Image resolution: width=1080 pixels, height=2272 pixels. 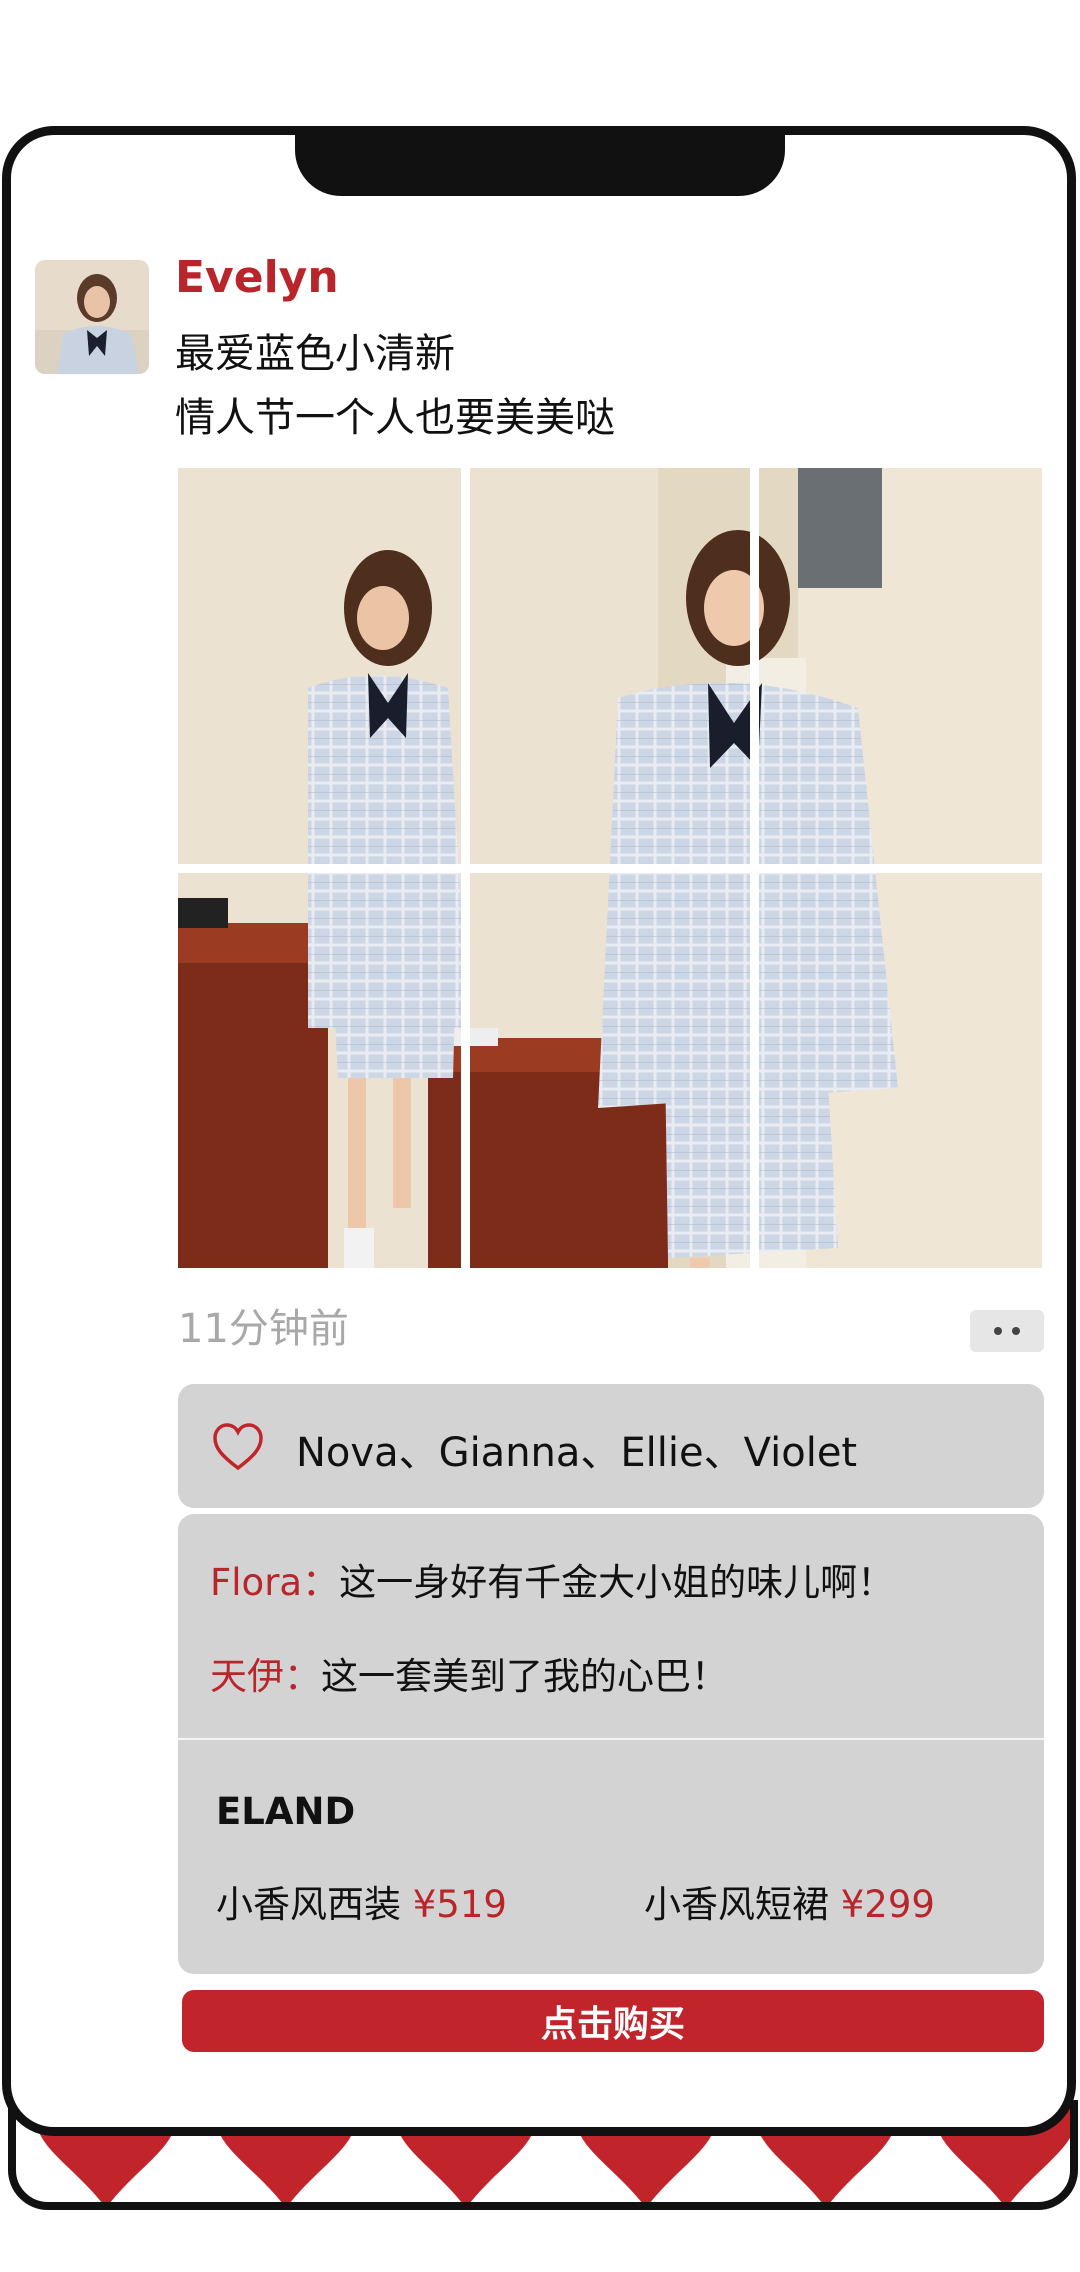 What do you see at coordinates (736, 1904) in the screenshot?
I see `product-name: 小香风短裙` at bounding box center [736, 1904].